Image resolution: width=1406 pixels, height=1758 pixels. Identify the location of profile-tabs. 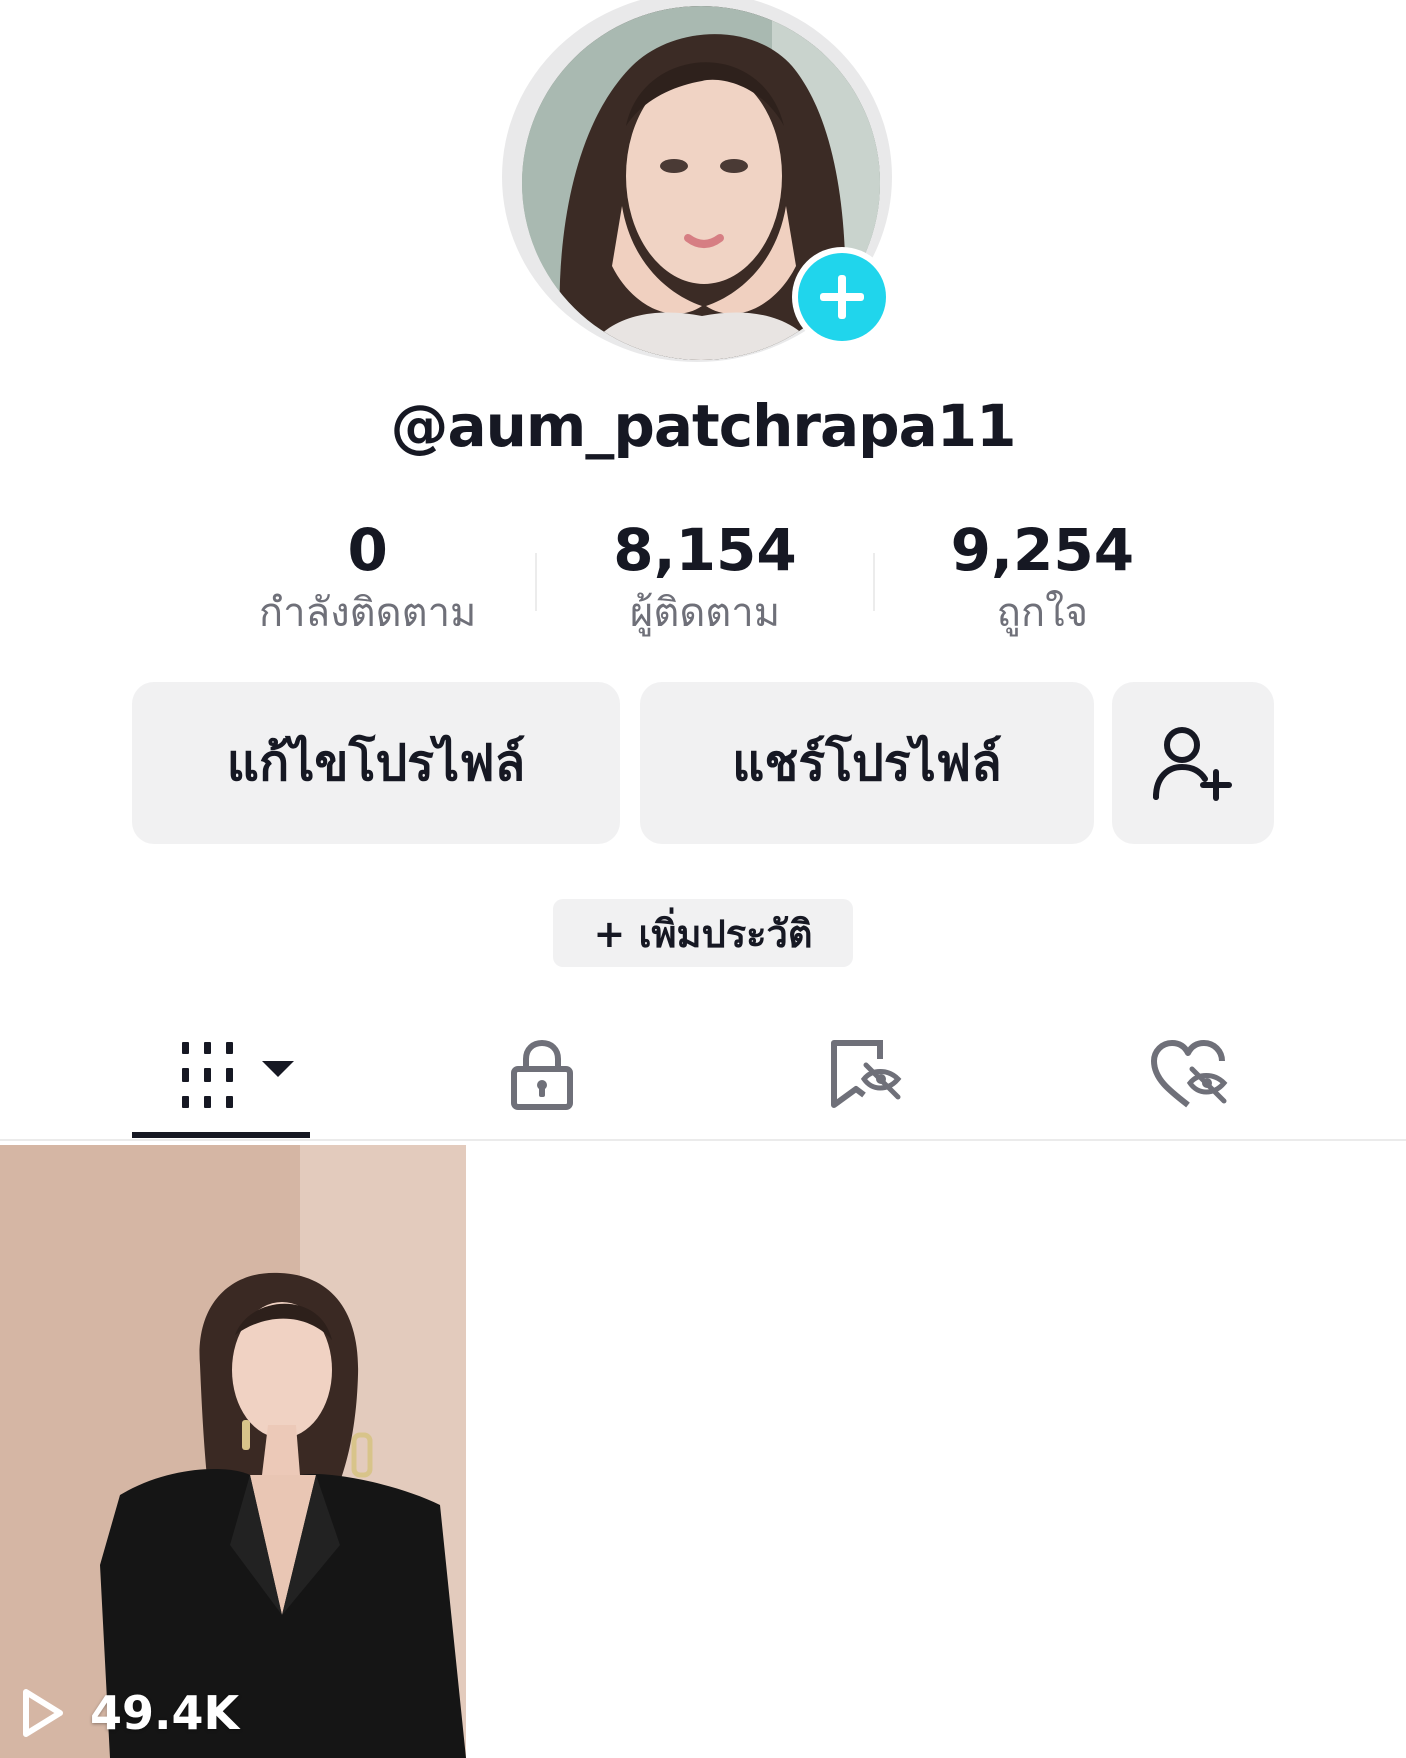
(703, 1075).